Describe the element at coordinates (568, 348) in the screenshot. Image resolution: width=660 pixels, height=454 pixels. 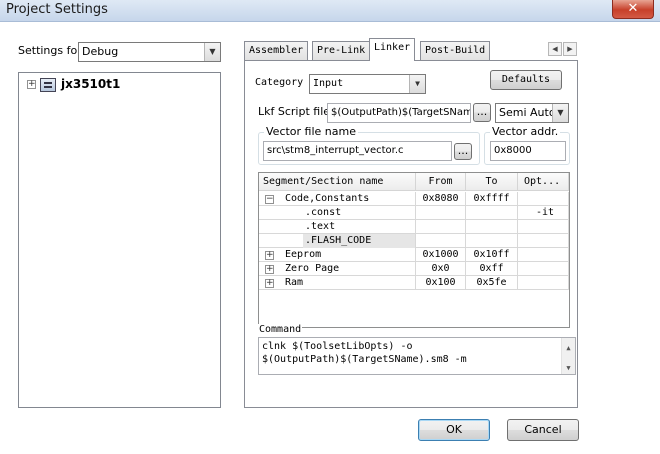
I see `scroll-up-icon: ▲` at that location.